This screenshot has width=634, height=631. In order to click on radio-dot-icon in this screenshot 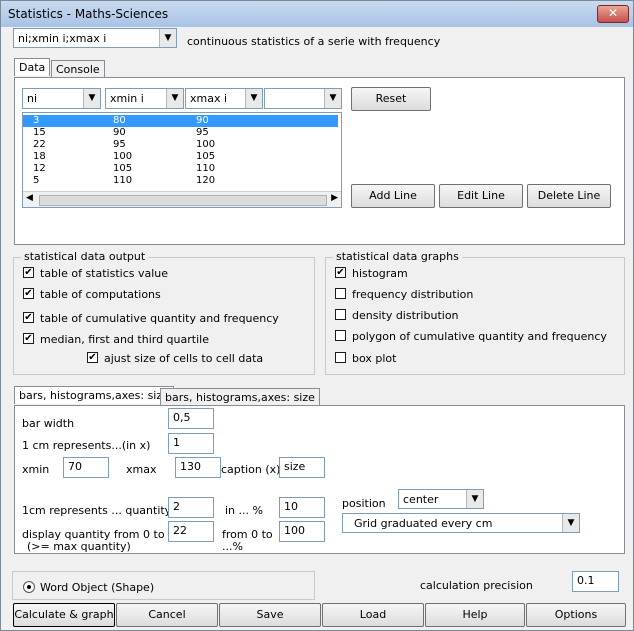, I will do `click(29, 587)`.